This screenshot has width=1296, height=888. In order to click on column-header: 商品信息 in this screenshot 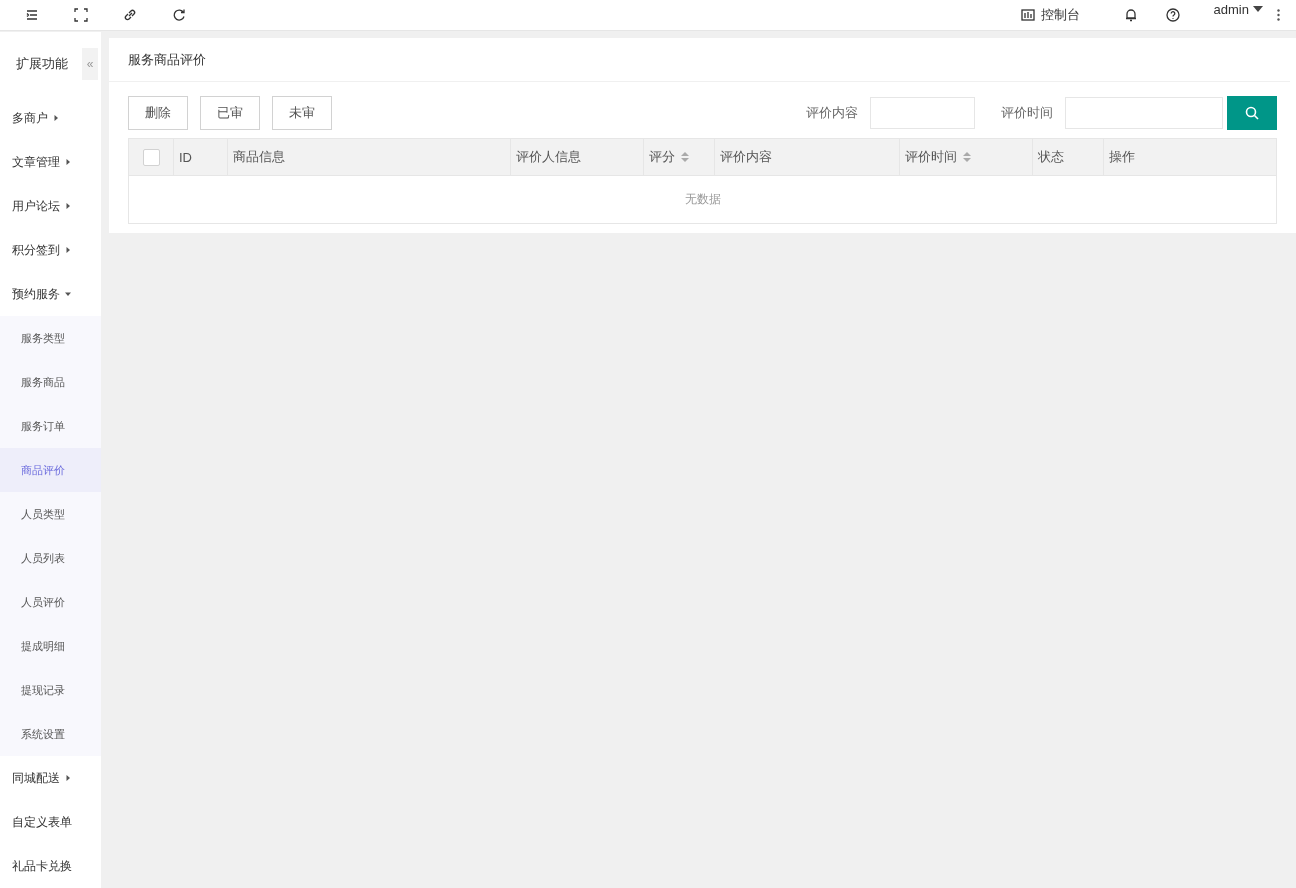, I will do `click(368, 157)`.